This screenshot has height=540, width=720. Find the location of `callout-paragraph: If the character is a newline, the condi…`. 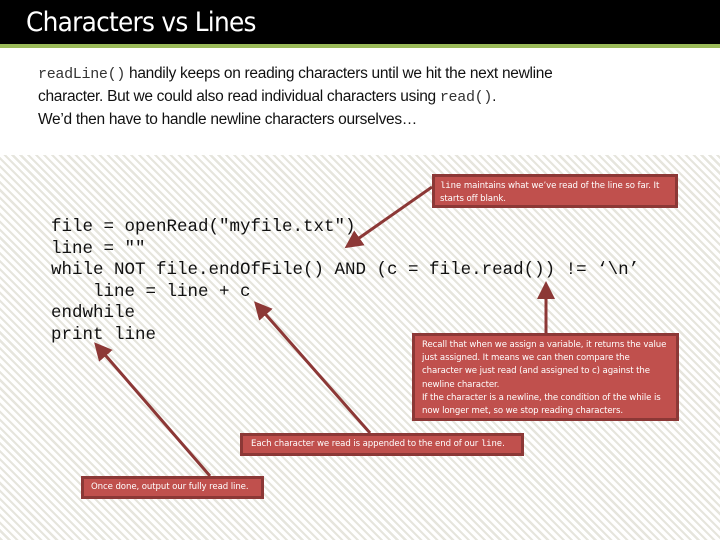

callout-paragraph: If the character is a newline, the condi… is located at coordinates (541, 404).